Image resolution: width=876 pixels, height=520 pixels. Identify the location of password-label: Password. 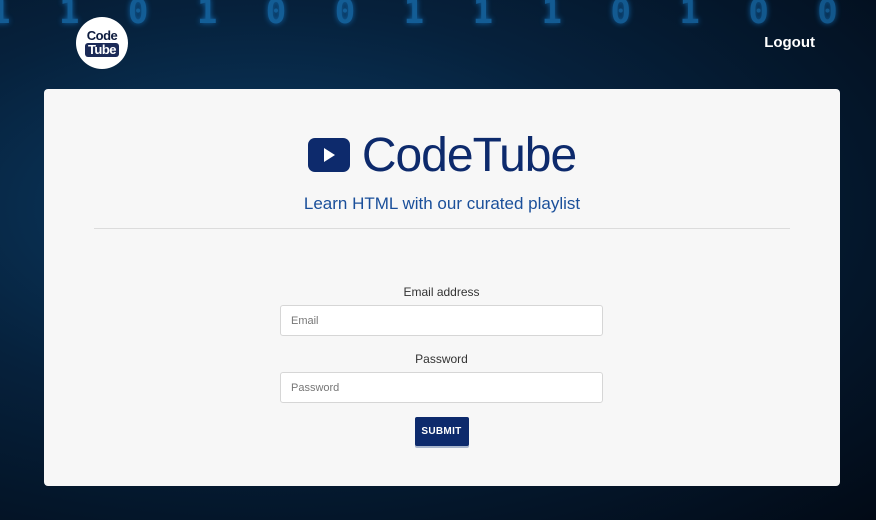
(441, 359).